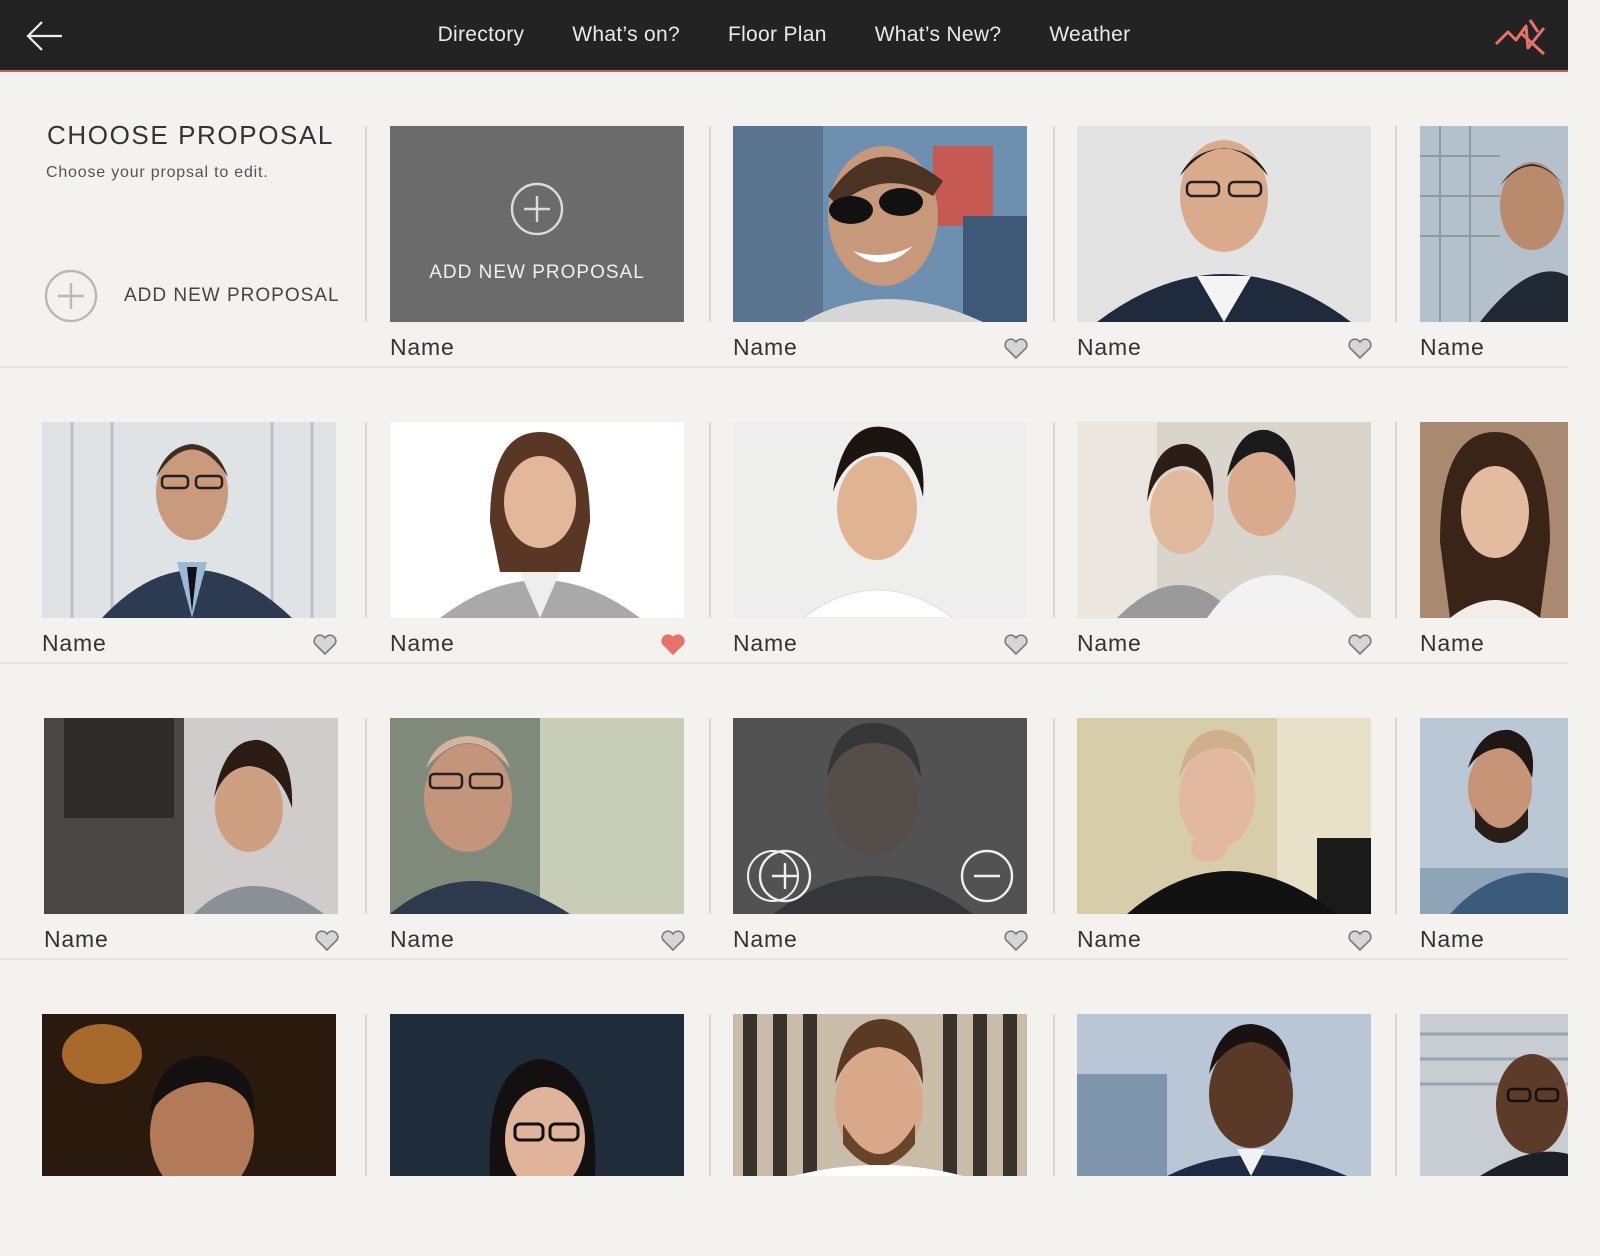  What do you see at coordinates (232, 295) in the screenshot?
I see `add-new-proposal-label: ADD NEW PROPOSAL` at bounding box center [232, 295].